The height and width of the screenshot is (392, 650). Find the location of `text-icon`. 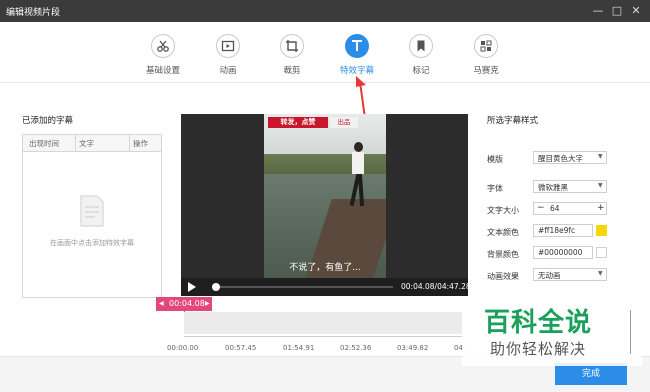

text-icon is located at coordinates (357, 46).